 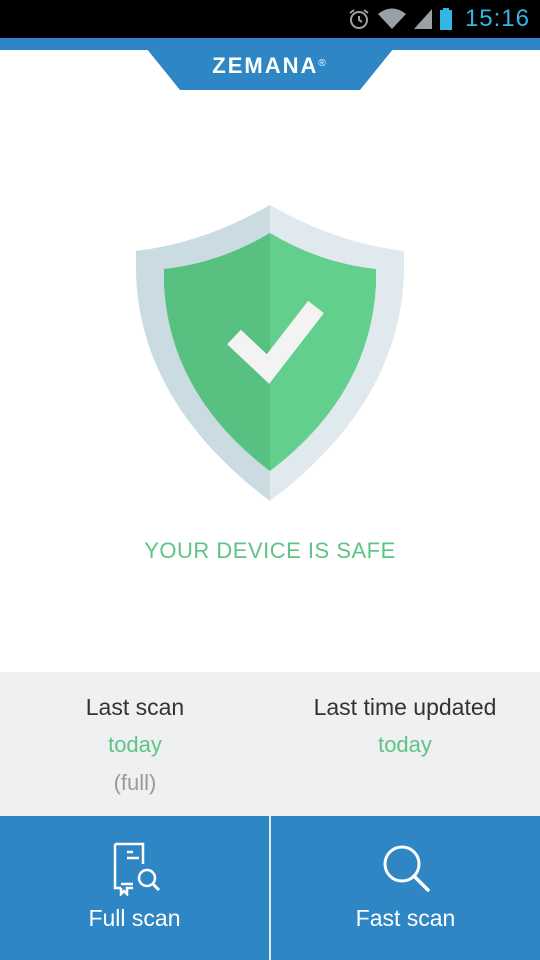 I want to click on device-status-message: YOUR DEVICE IS SAFE, so click(x=270, y=550).